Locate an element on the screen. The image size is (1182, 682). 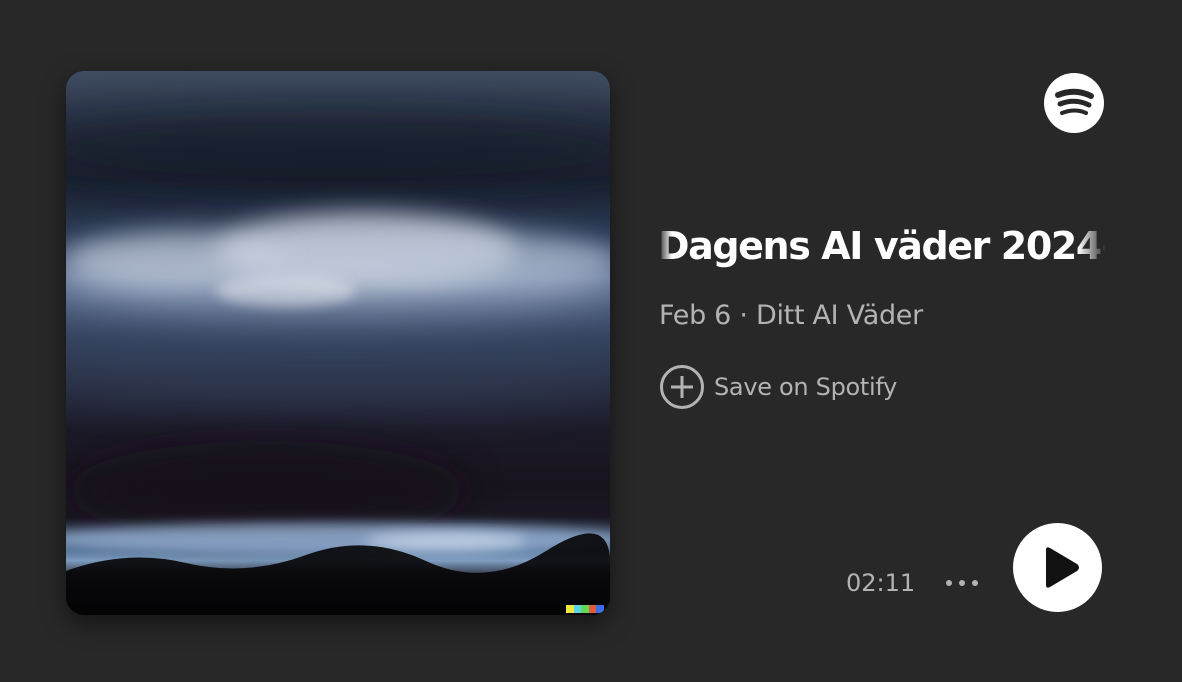
episode-duration: 02:11 is located at coordinates (881, 583).